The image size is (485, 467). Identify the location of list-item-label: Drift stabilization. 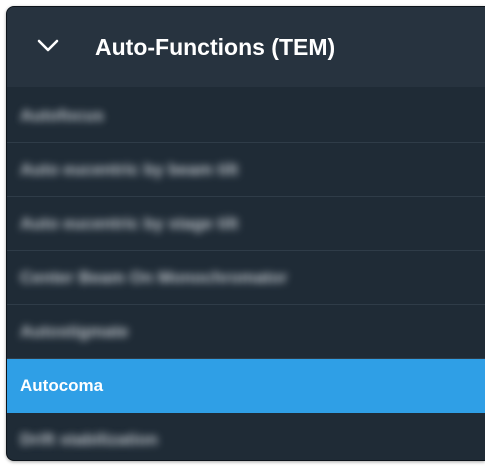
(89, 439).